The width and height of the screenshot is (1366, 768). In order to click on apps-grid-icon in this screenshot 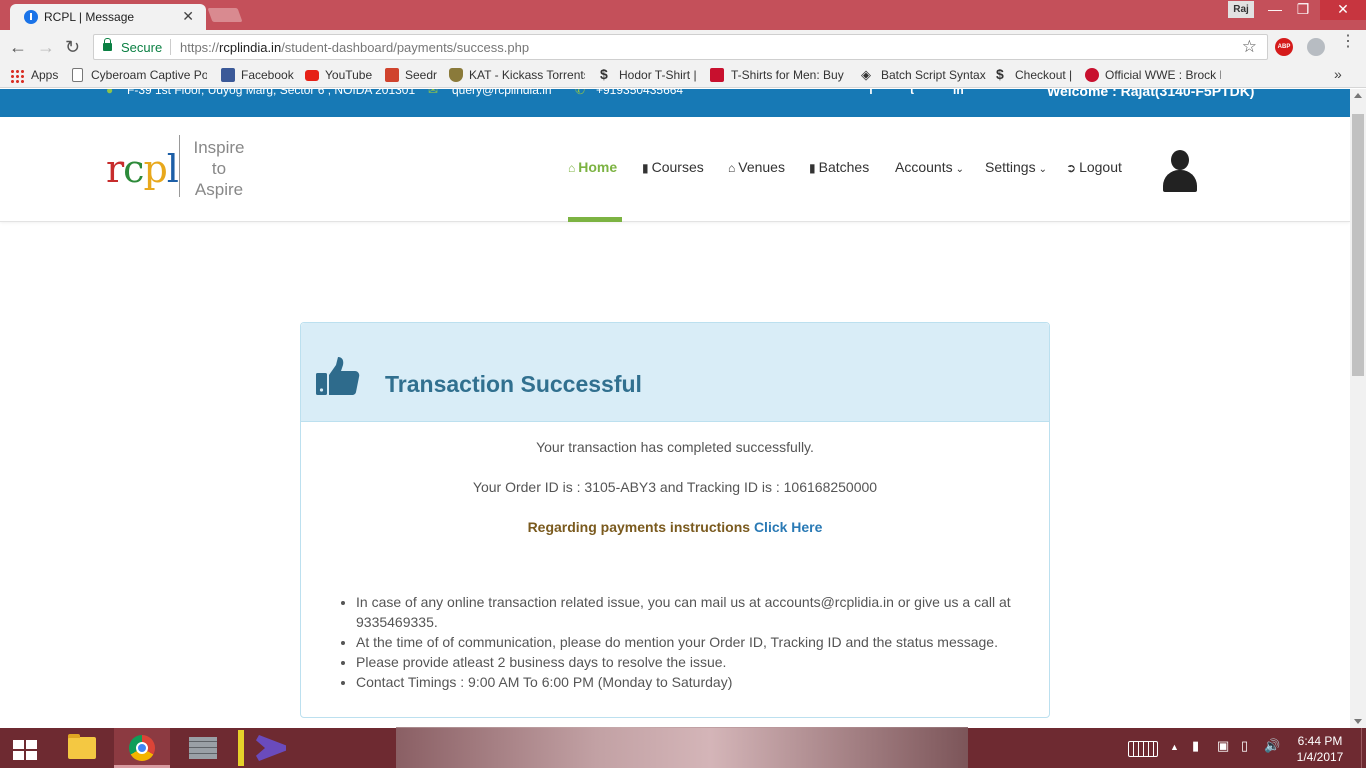, I will do `click(17, 76)`.